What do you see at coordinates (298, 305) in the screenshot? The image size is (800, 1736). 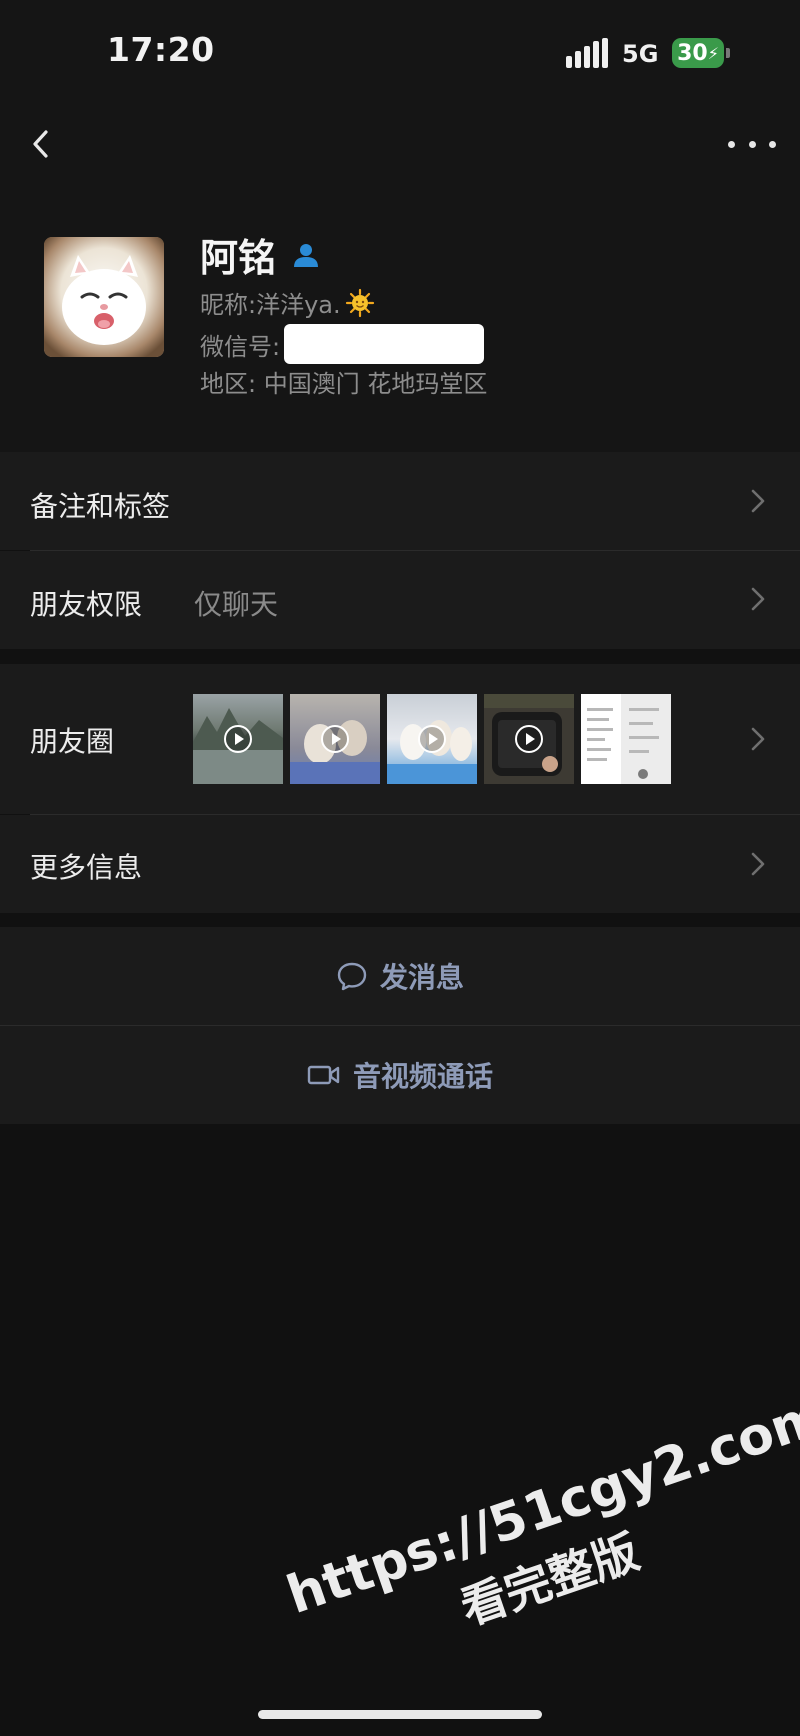 I see `nickname-value: 洋洋ya.` at bounding box center [298, 305].